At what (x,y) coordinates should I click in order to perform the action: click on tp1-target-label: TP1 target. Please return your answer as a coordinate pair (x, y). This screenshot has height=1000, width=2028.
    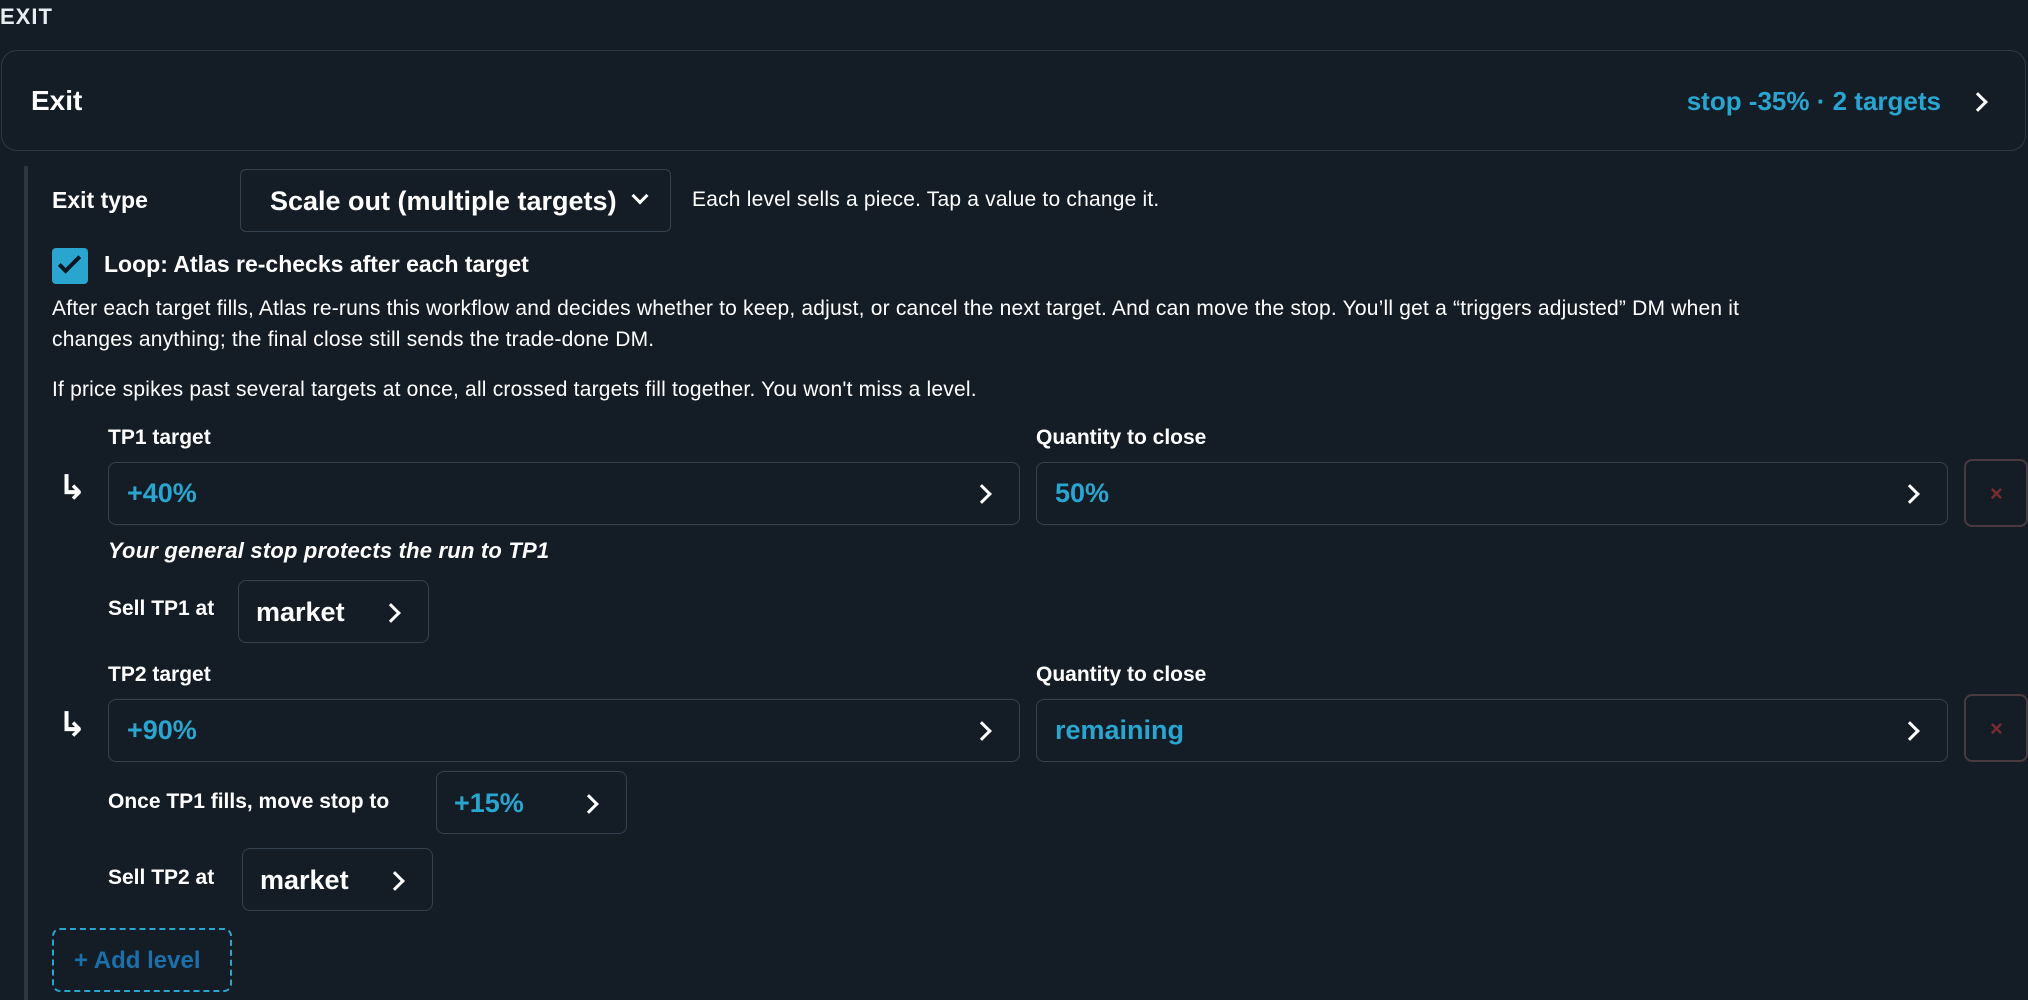
    Looking at the image, I should click on (159, 437).